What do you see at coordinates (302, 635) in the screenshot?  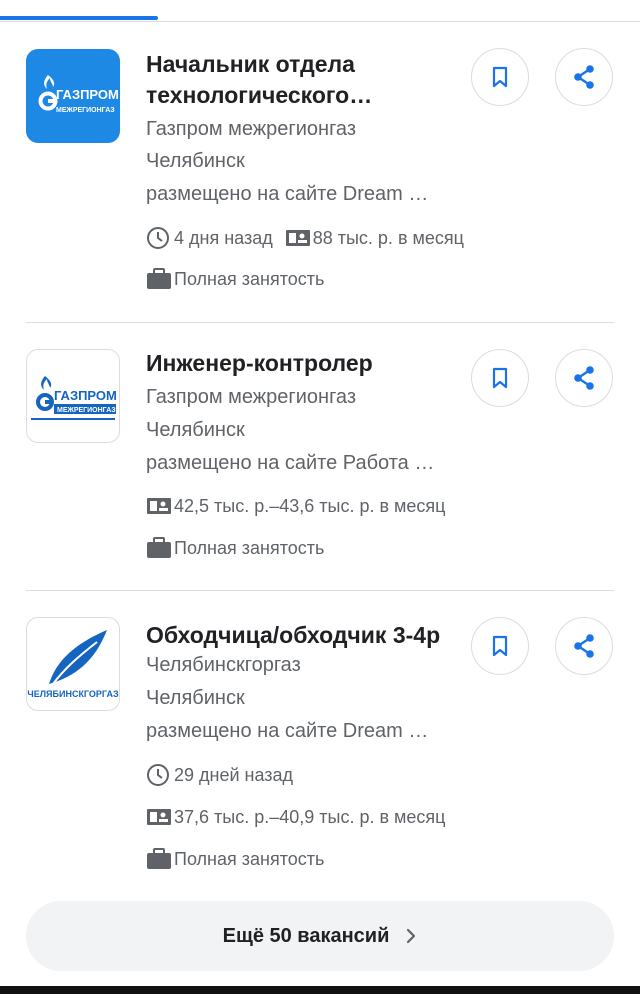 I see `job-title: Обходчица/обходчик 3-4р` at bounding box center [302, 635].